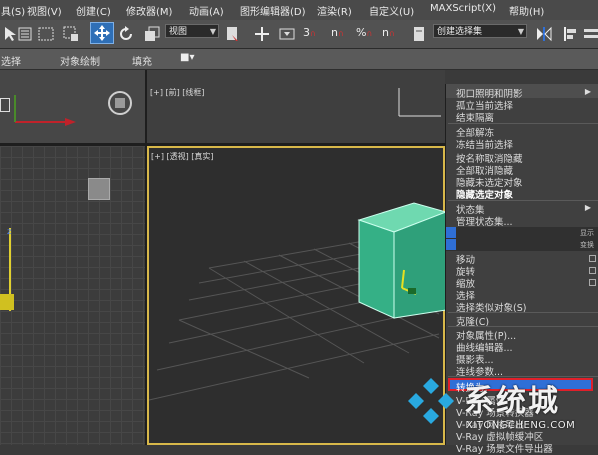  Describe the element at coordinates (46, 34) in the screenshot. I see `rect-selection-region-icon` at that location.